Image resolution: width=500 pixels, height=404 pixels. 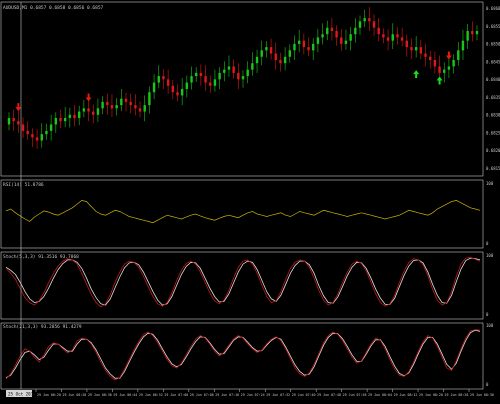 What do you see at coordinates (227, 395) in the screenshot?
I see `time-label: 29 Jun 07:16` at bounding box center [227, 395].